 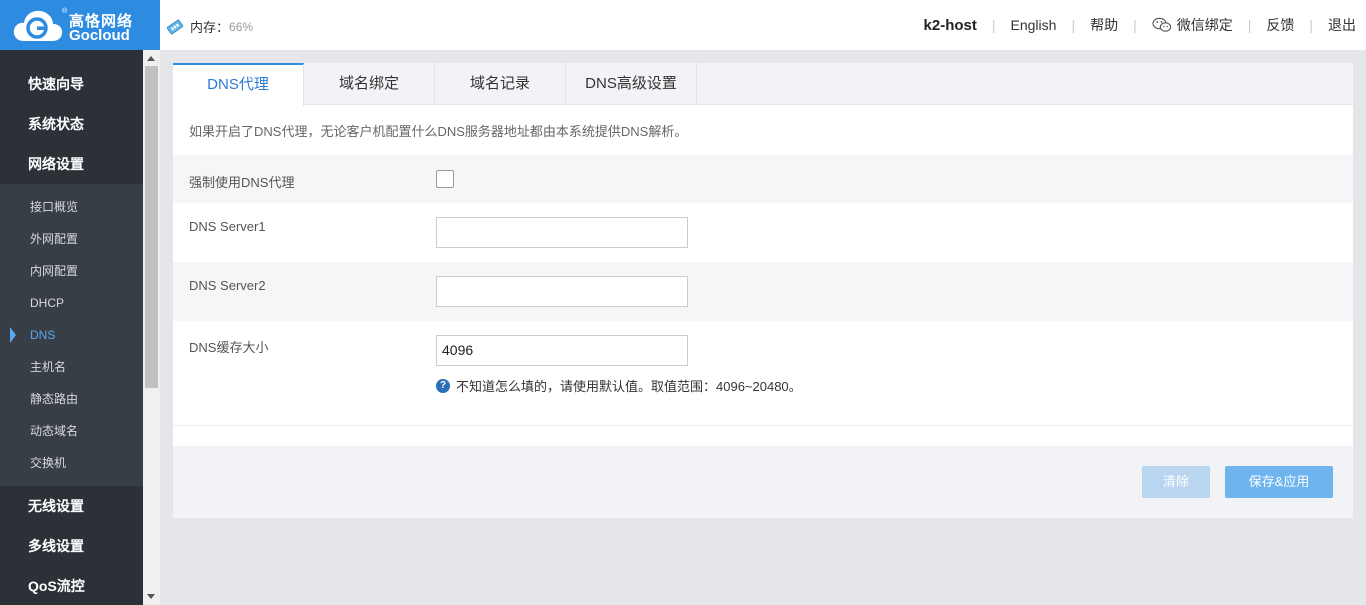 What do you see at coordinates (241, 26) in the screenshot?
I see `memory-value: 66%` at bounding box center [241, 26].